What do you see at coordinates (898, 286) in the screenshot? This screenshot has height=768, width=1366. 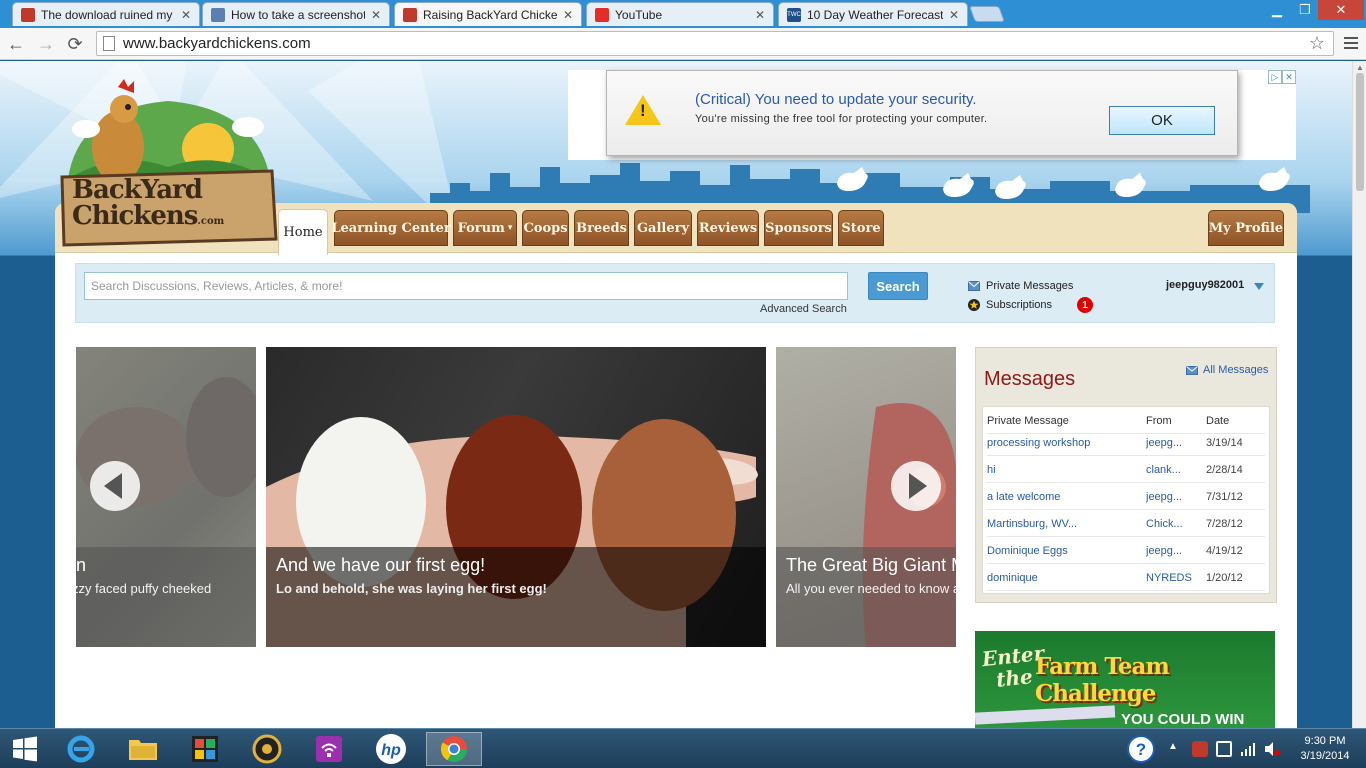 I see `search-button: Search` at bounding box center [898, 286].